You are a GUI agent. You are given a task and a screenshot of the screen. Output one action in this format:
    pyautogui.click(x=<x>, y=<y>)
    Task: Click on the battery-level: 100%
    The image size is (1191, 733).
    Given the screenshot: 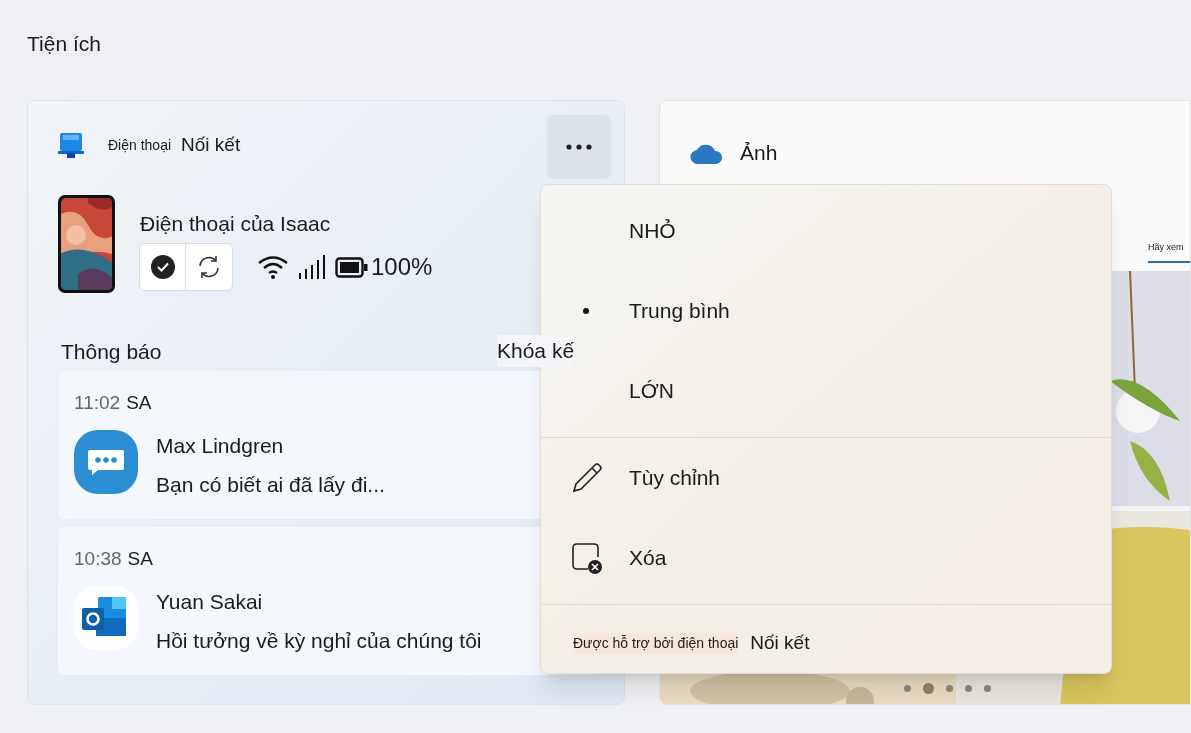 What is the action you would take?
    pyautogui.click(x=402, y=267)
    